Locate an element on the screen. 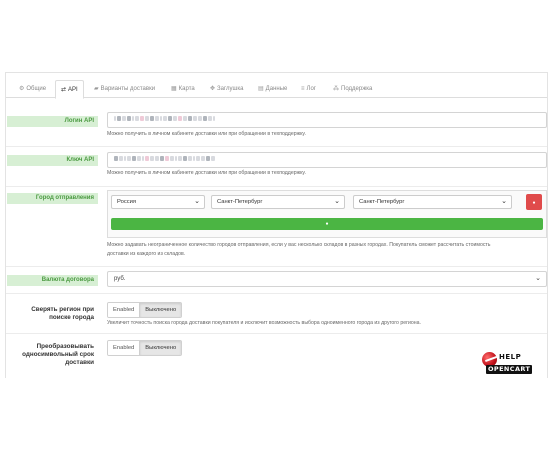  departure-city-label: Город отправления is located at coordinates (52, 198).